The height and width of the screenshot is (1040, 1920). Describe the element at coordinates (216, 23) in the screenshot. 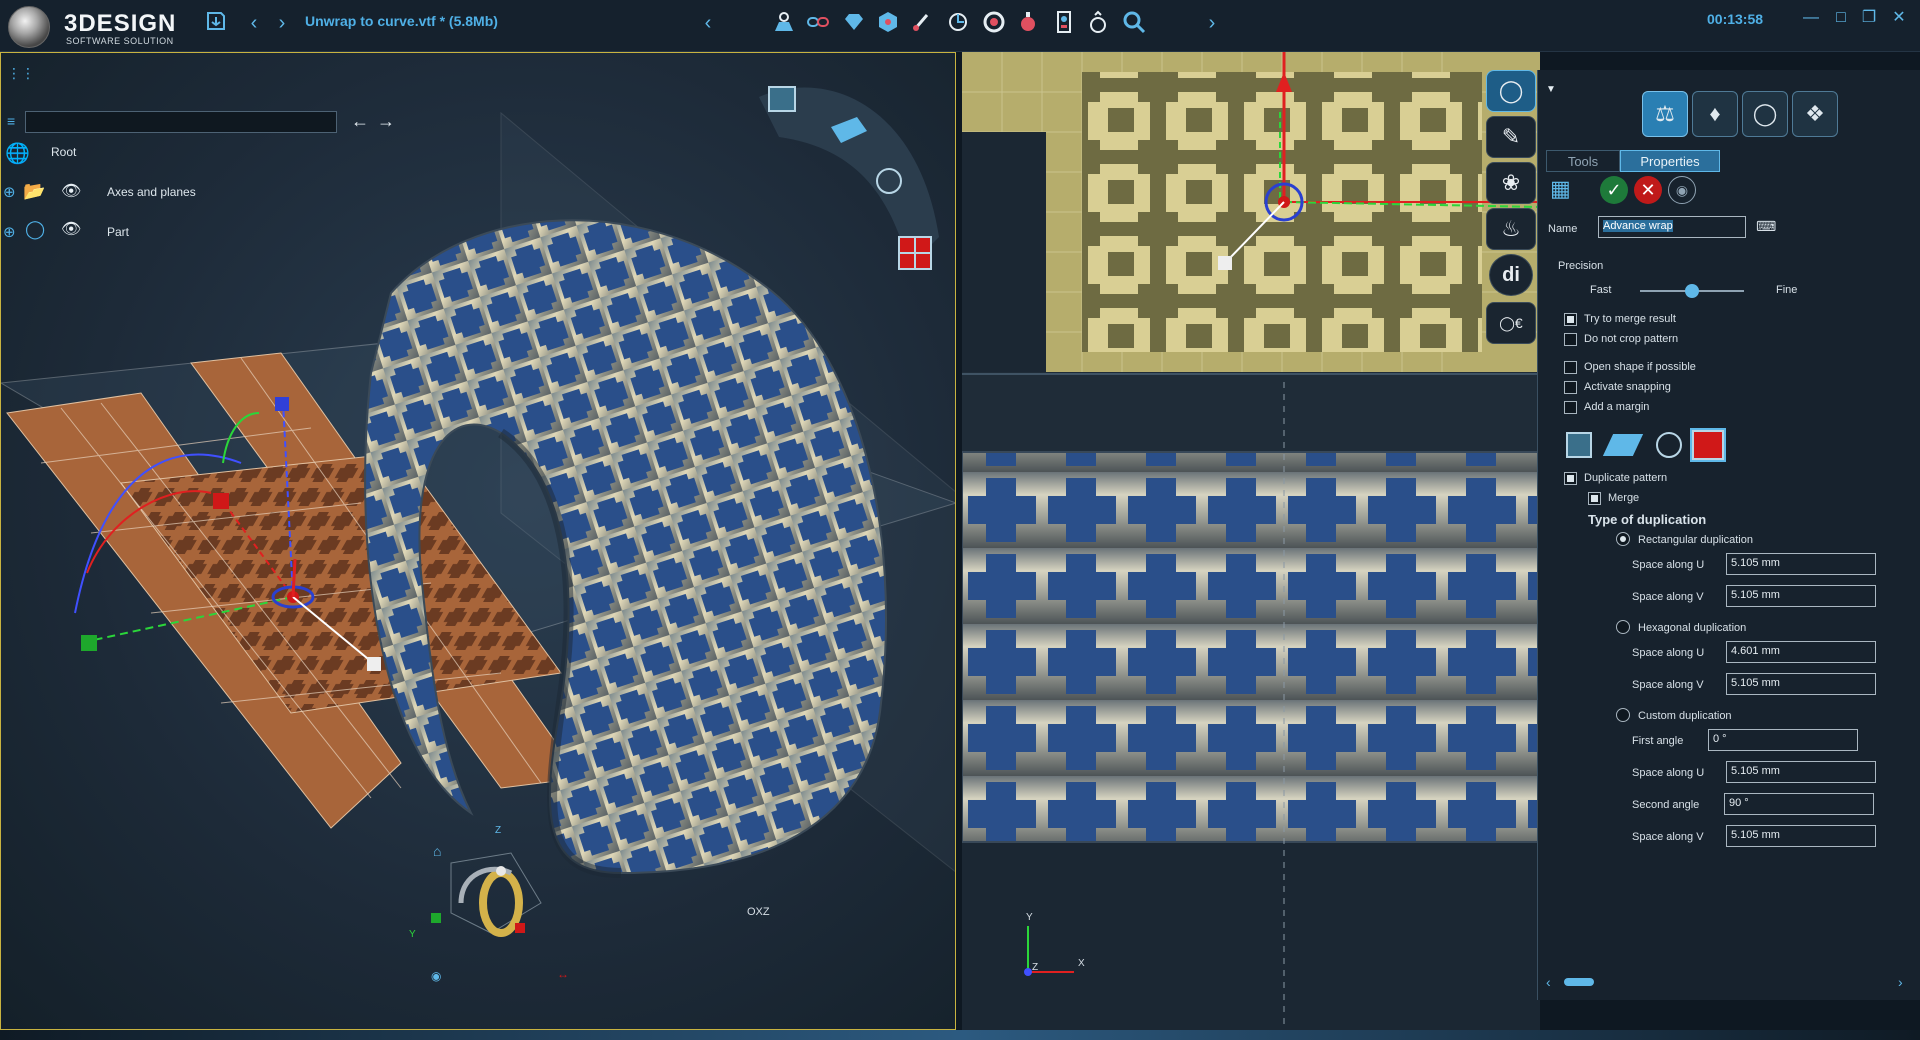

I see `save-icon` at that location.